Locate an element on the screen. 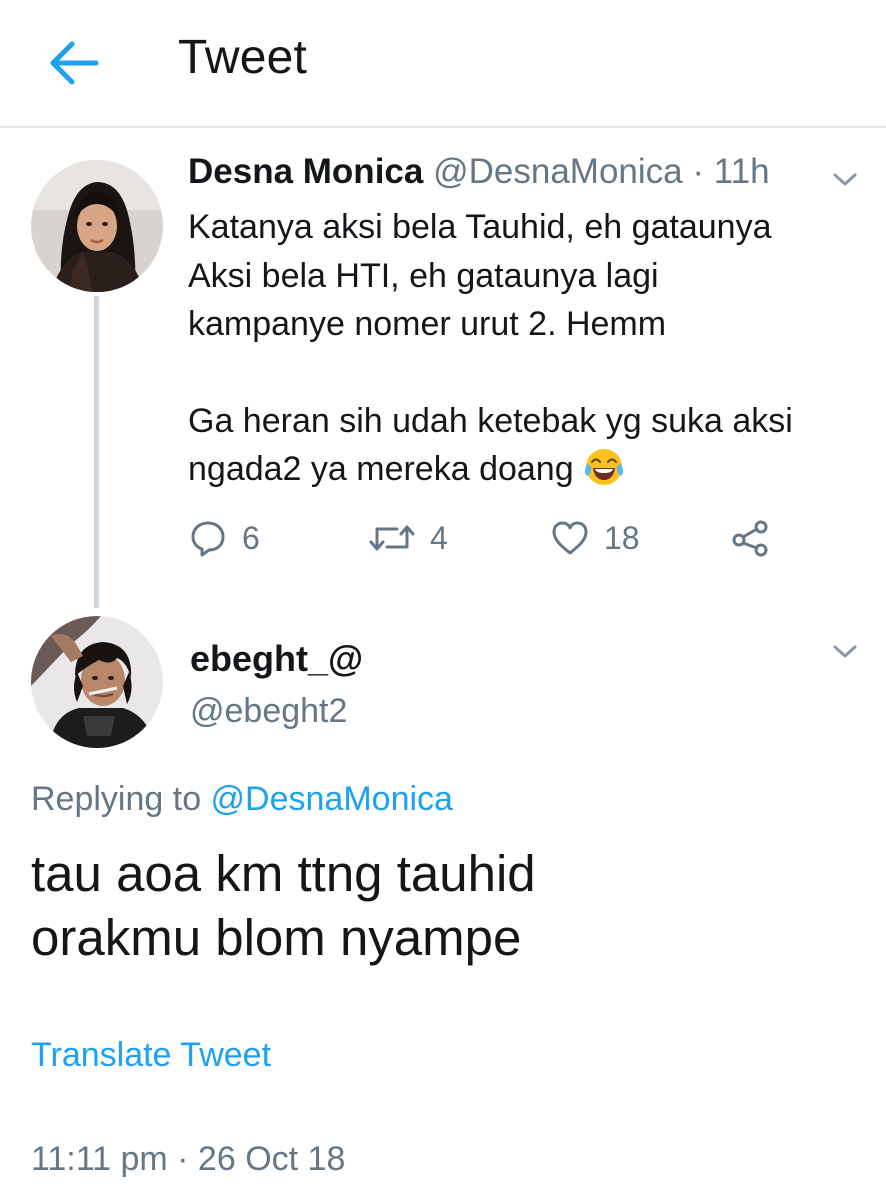 Image resolution: width=886 pixels, height=1200 pixels. avatar-ebeght is located at coordinates (97, 682).